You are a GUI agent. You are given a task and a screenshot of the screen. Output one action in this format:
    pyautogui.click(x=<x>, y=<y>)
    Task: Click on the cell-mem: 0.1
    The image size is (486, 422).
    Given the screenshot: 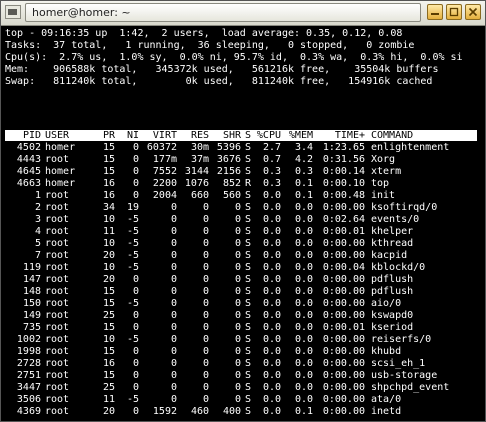 What is the action you would take?
    pyautogui.click(x=303, y=411)
    